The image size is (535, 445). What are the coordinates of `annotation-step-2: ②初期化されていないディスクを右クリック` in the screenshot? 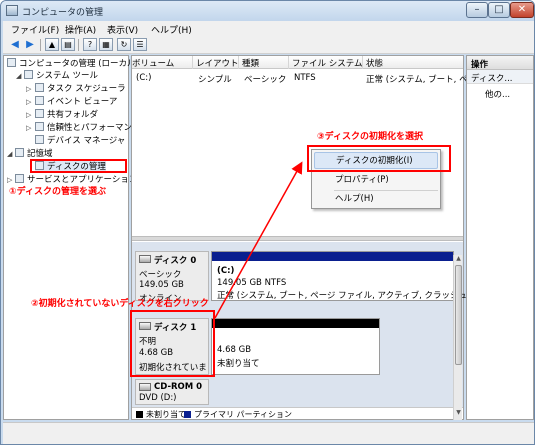 It's located at (120, 304).